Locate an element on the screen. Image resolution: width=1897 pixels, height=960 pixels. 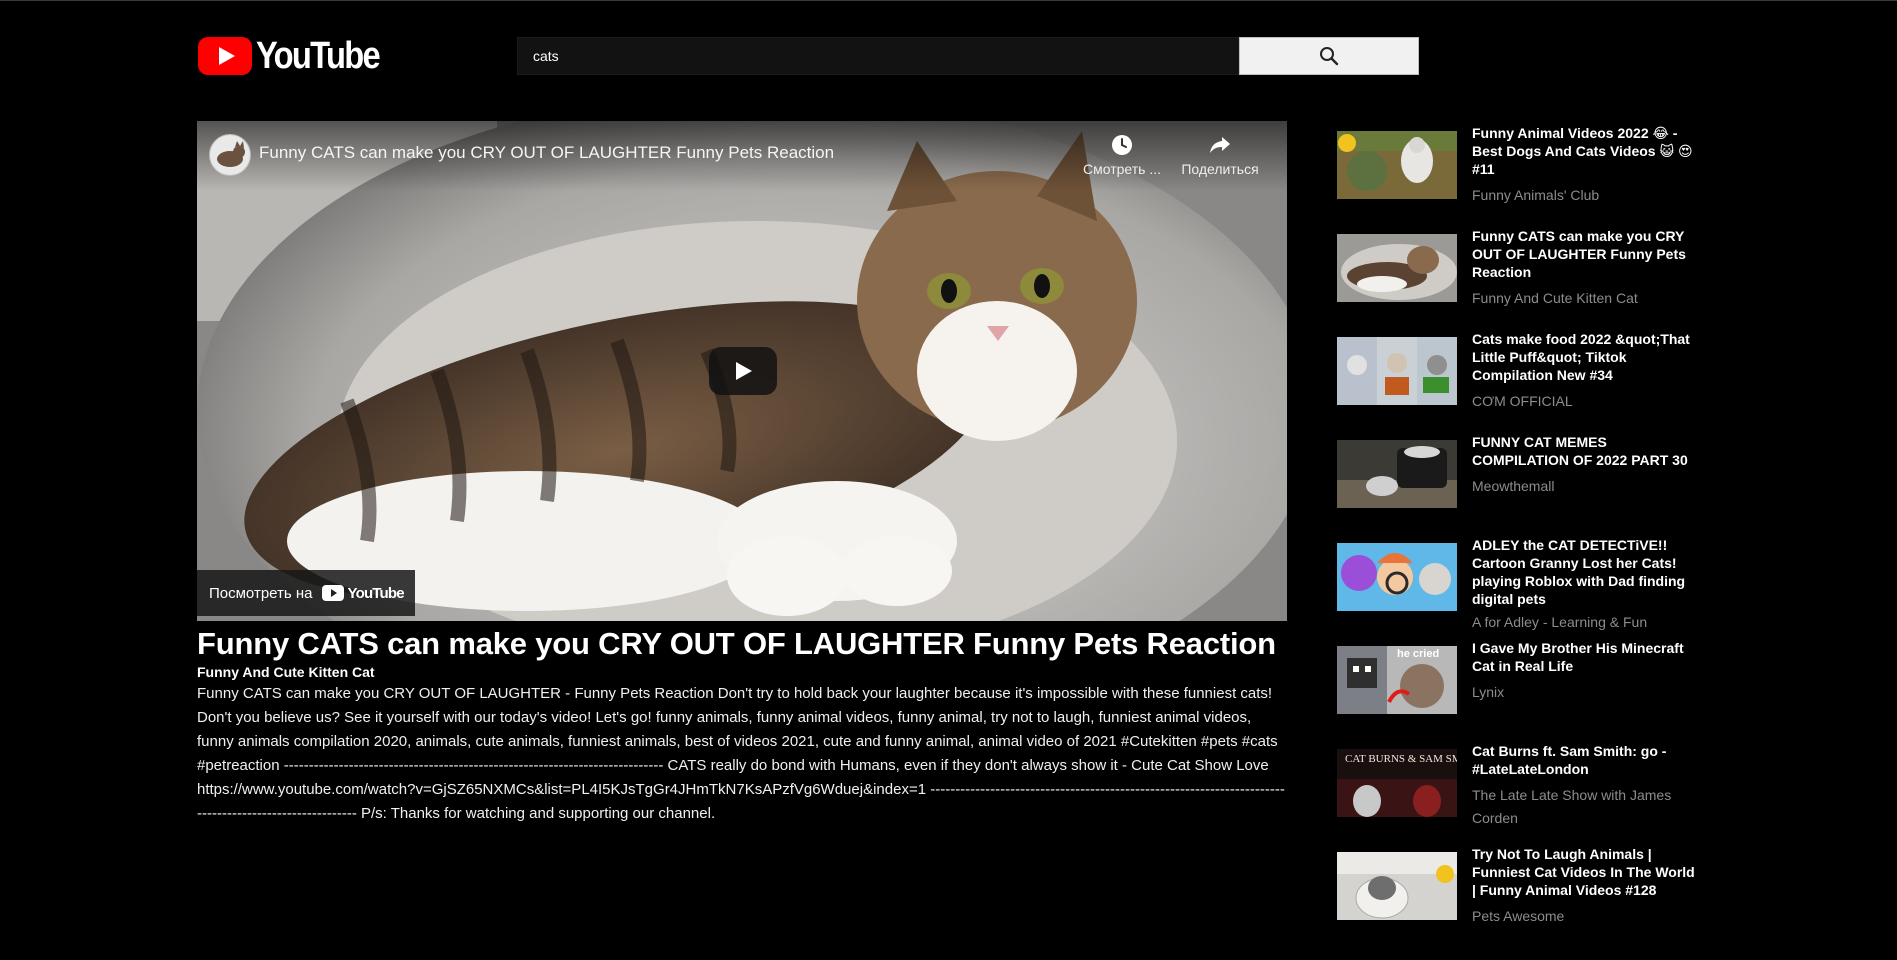
share-button: Поделиться is located at coordinates (1220, 155).